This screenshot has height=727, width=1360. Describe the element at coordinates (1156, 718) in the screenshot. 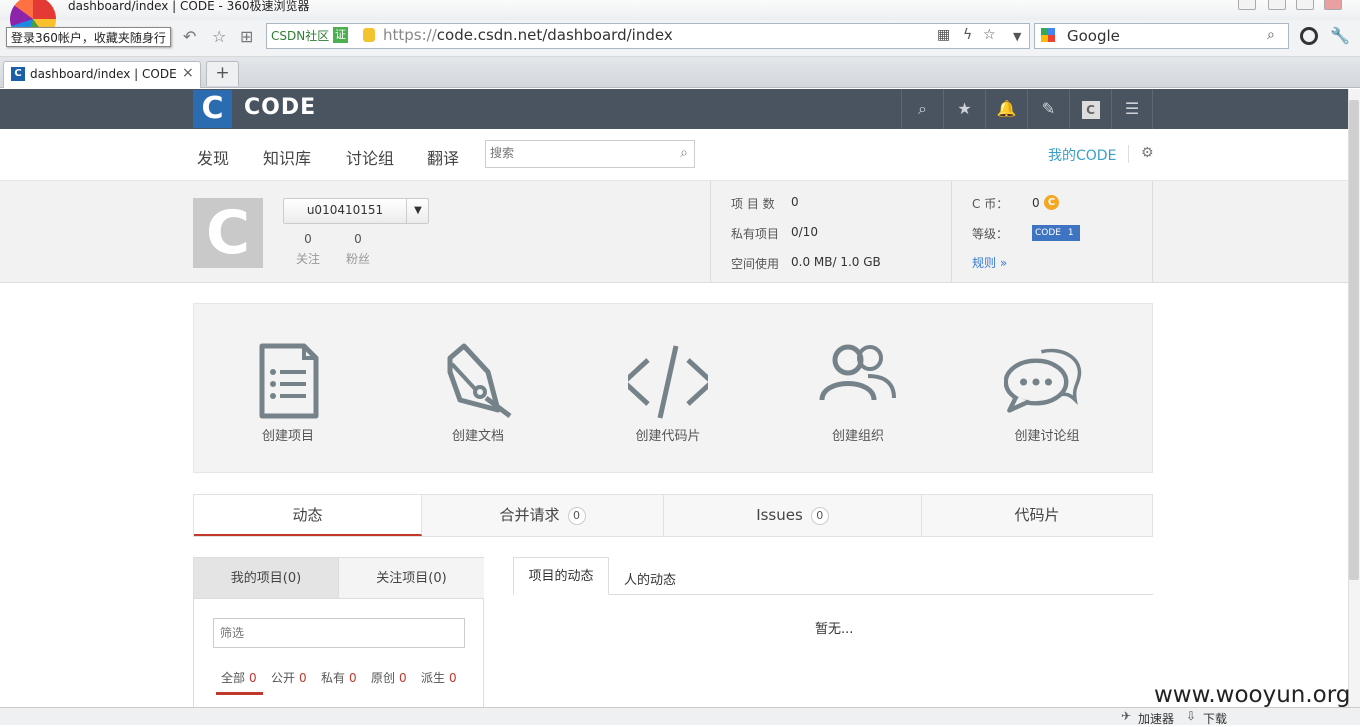

I see `accelerator-button: 加速器` at that location.